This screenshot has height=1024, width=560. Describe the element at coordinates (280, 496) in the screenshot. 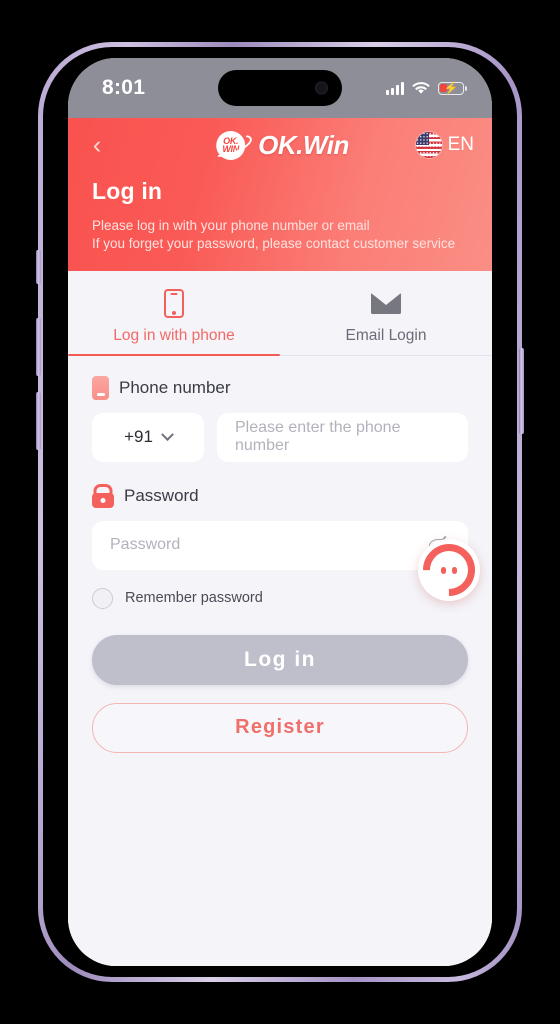

I see `password-label: Password` at that location.